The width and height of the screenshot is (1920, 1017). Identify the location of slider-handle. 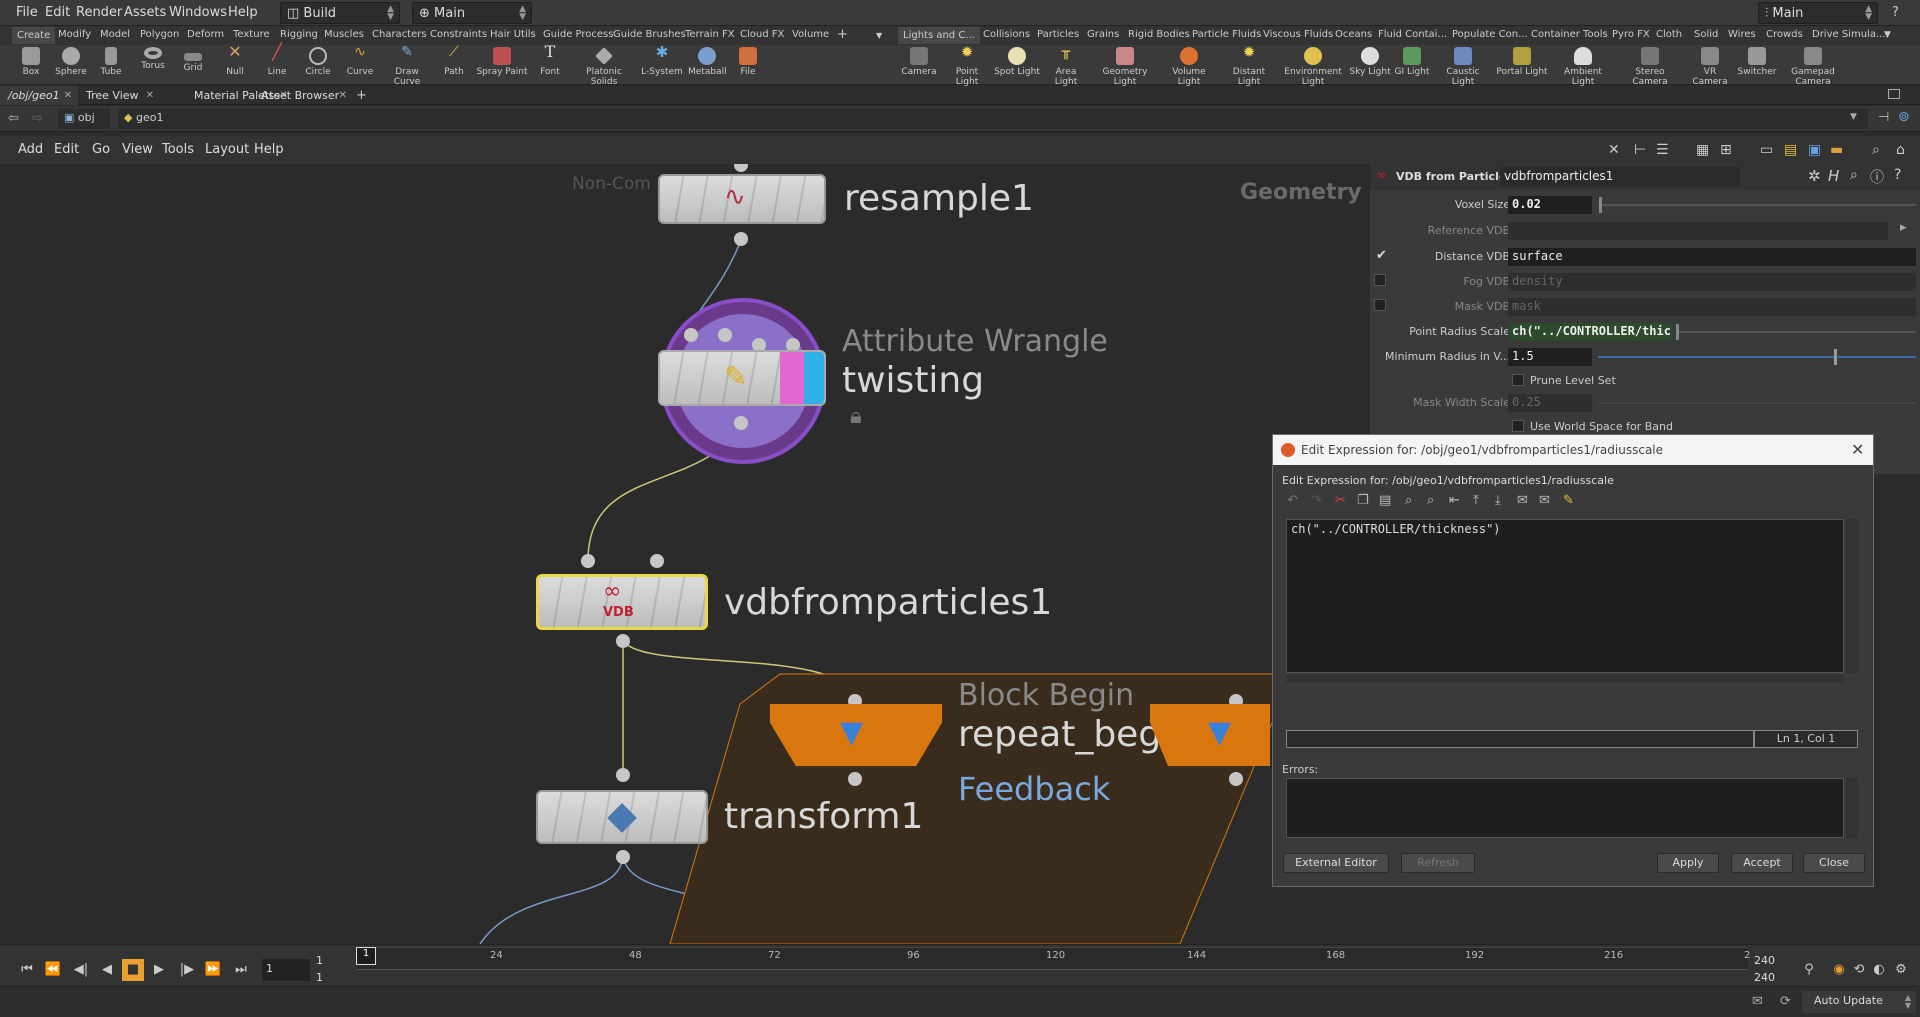
(1677, 332).